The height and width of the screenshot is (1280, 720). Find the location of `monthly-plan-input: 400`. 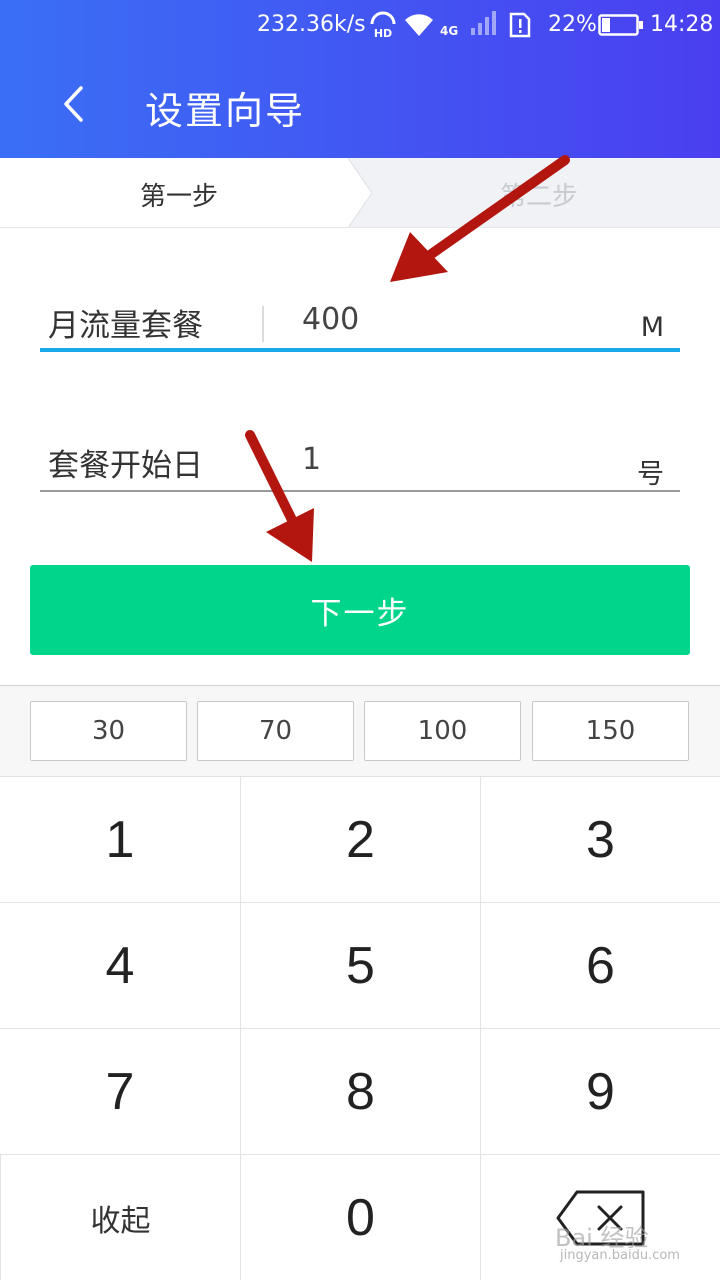

monthly-plan-input: 400 is located at coordinates (330, 319).